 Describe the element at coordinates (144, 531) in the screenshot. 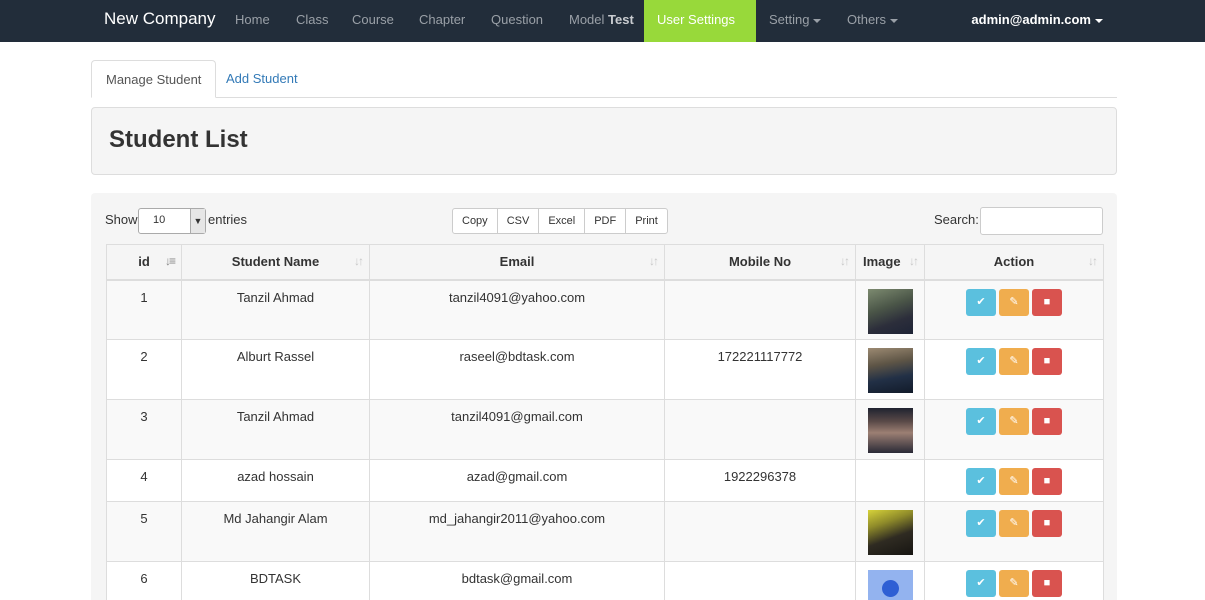

I see `cell-id: 5` at that location.